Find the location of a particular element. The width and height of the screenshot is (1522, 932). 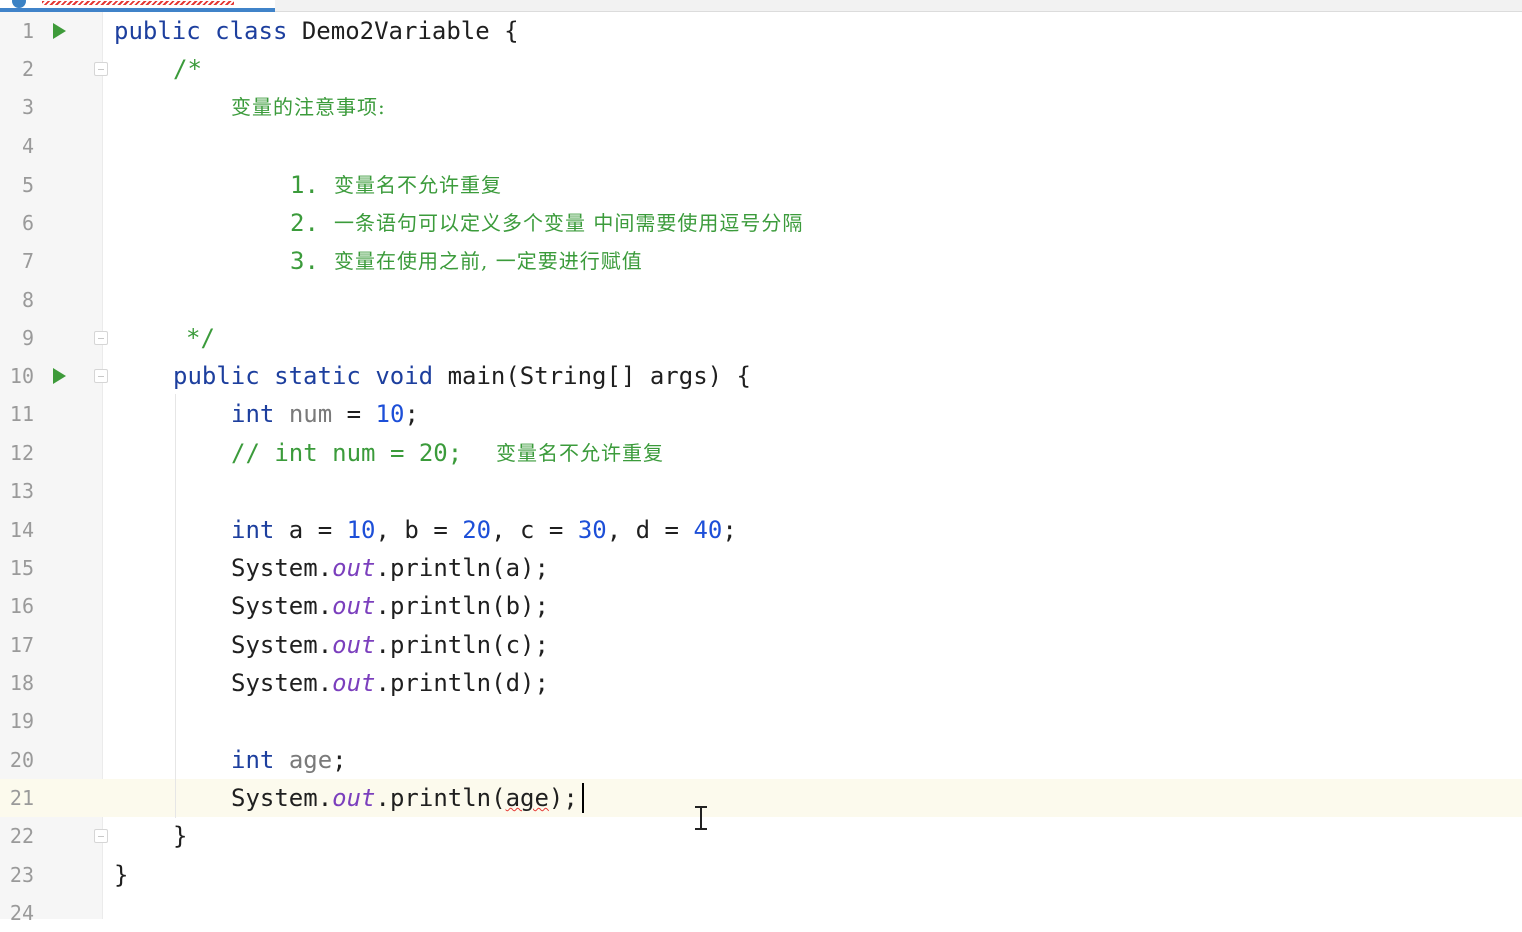

code-text: , b = is located at coordinates (419, 530).